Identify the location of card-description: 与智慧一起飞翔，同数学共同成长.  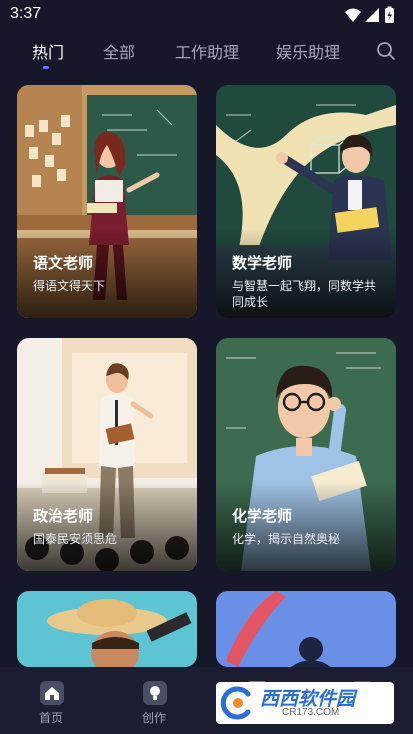
(304, 294).